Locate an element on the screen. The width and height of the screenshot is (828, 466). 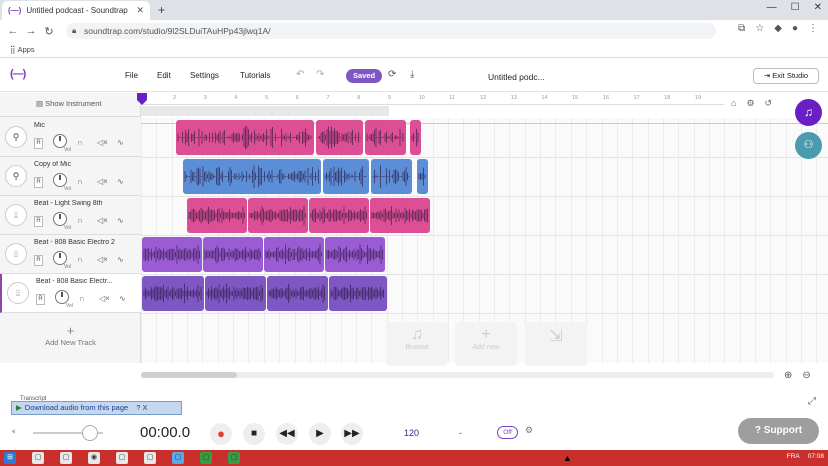
redo-icon: ↷ is located at coordinates (320, 74).